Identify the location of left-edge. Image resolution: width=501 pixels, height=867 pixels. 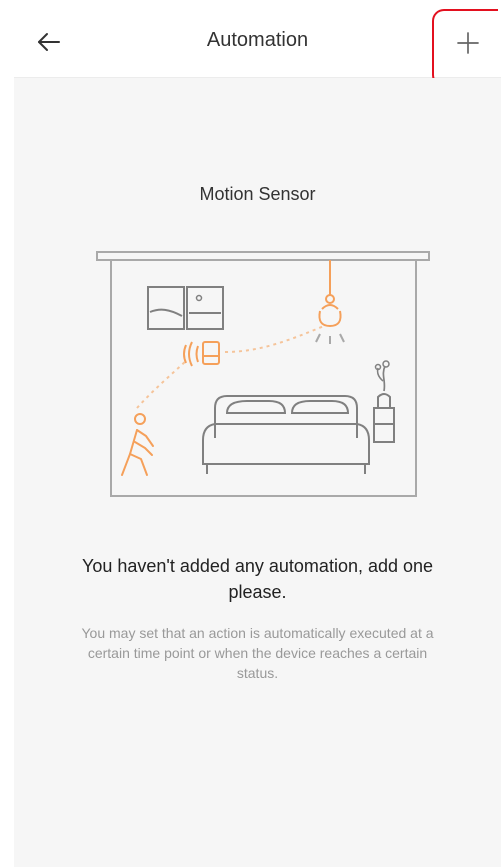
(7, 433).